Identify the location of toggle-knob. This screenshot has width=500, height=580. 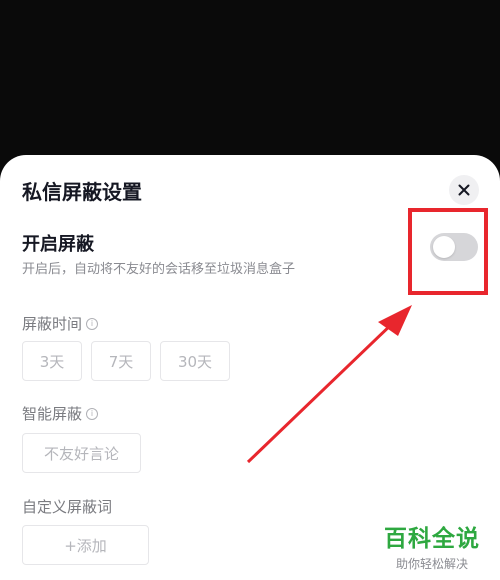
(444, 247).